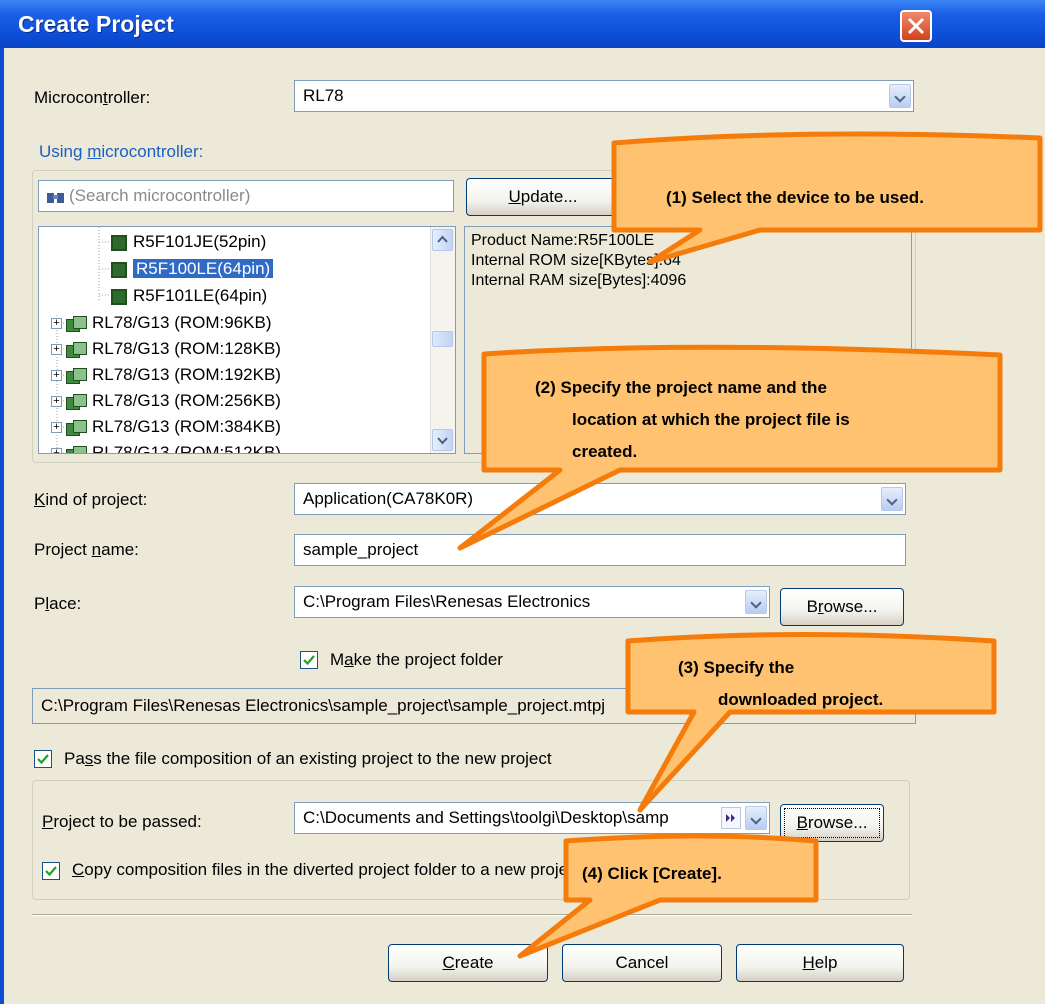 The height and width of the screenshot is (1004, 1045). I want to click on callout-3-line1: (3) Specify the, so click(736, 667).